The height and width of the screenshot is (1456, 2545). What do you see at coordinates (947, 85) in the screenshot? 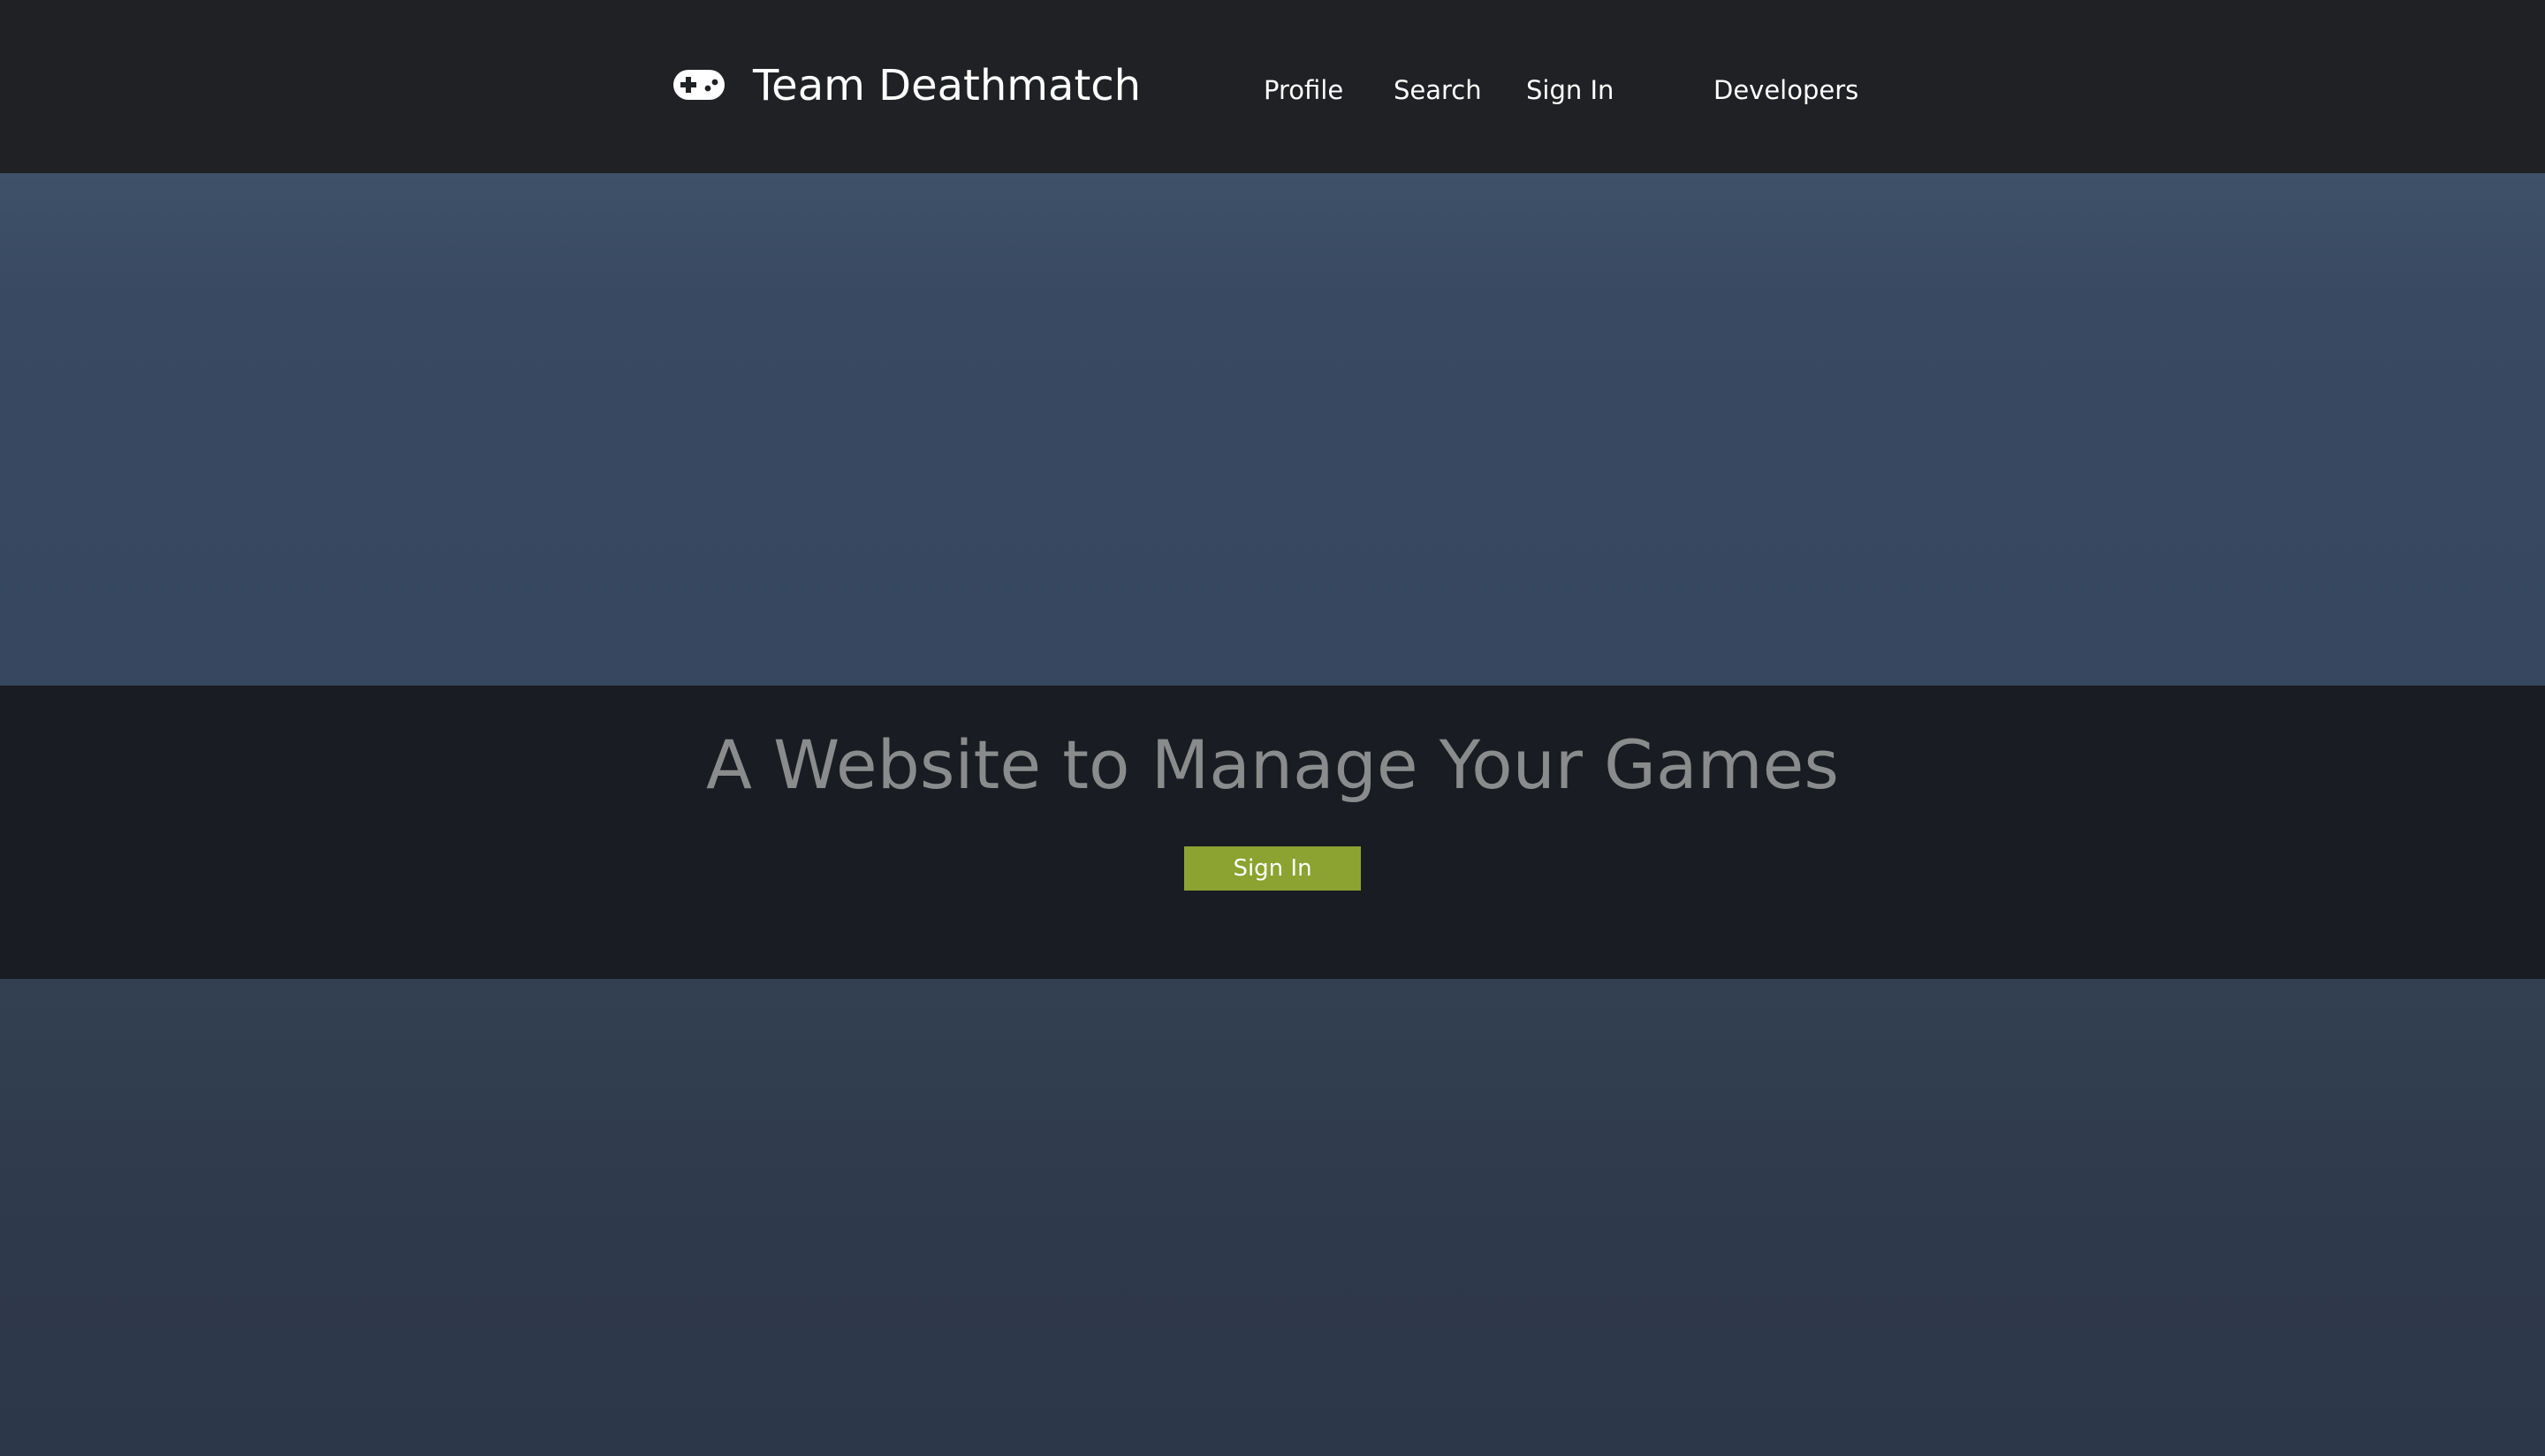
I see `brand-name: Team Deathmatch` at bounding box center [947, 85].